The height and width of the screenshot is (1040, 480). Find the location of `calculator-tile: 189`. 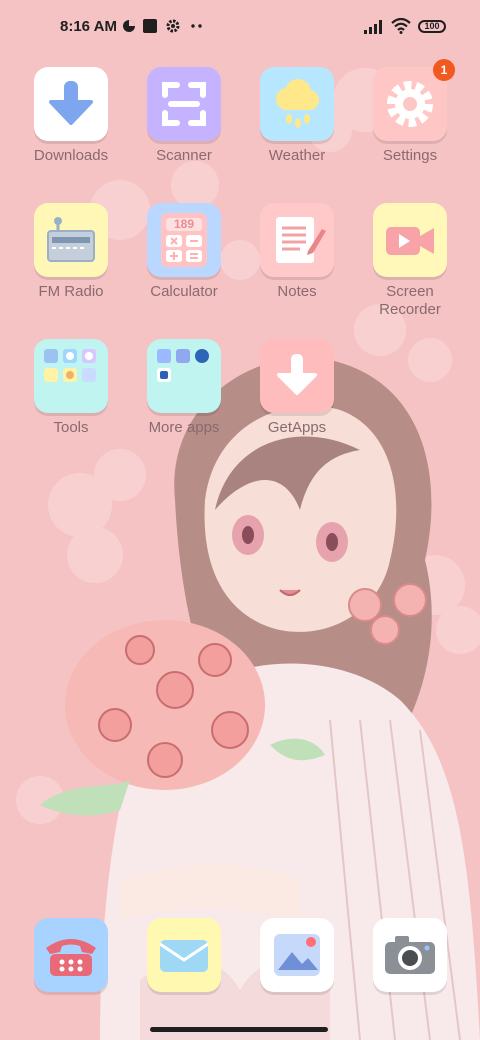

calculator-tile: 189 is located at coordinates (184, 240).